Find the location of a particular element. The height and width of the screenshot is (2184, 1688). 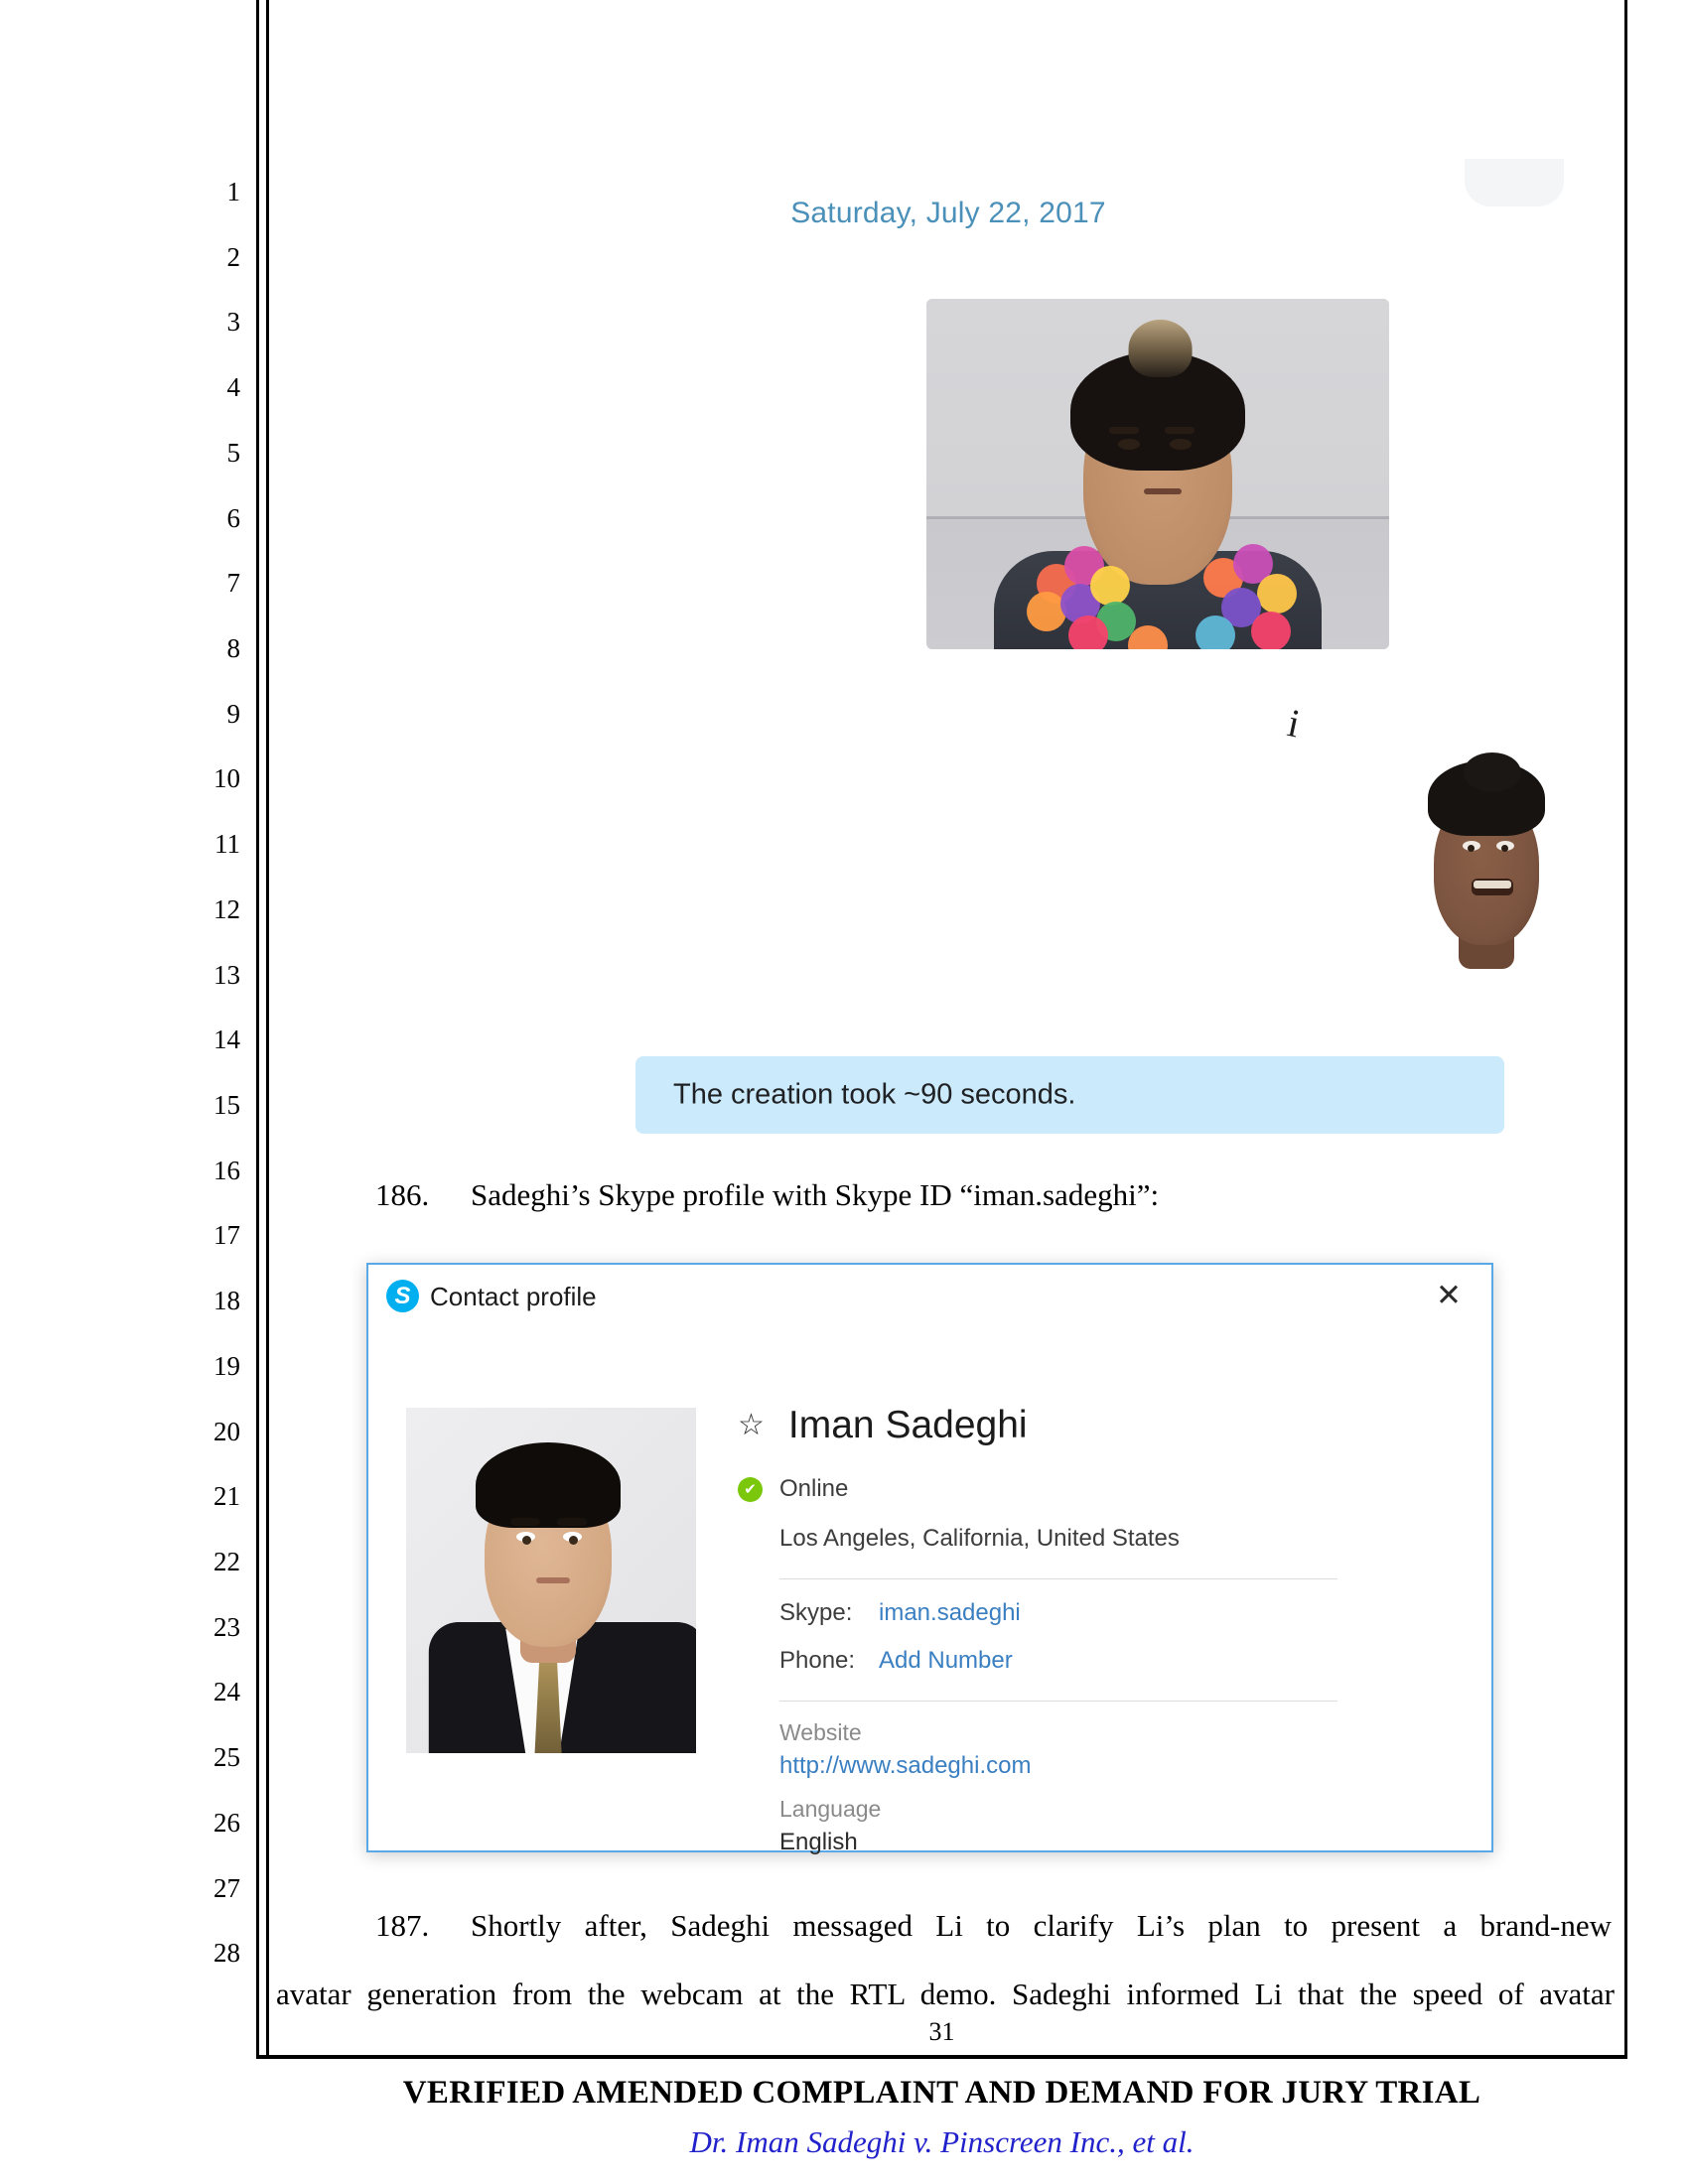

headshot-pupil-right is located at coordinates (573, 1540).